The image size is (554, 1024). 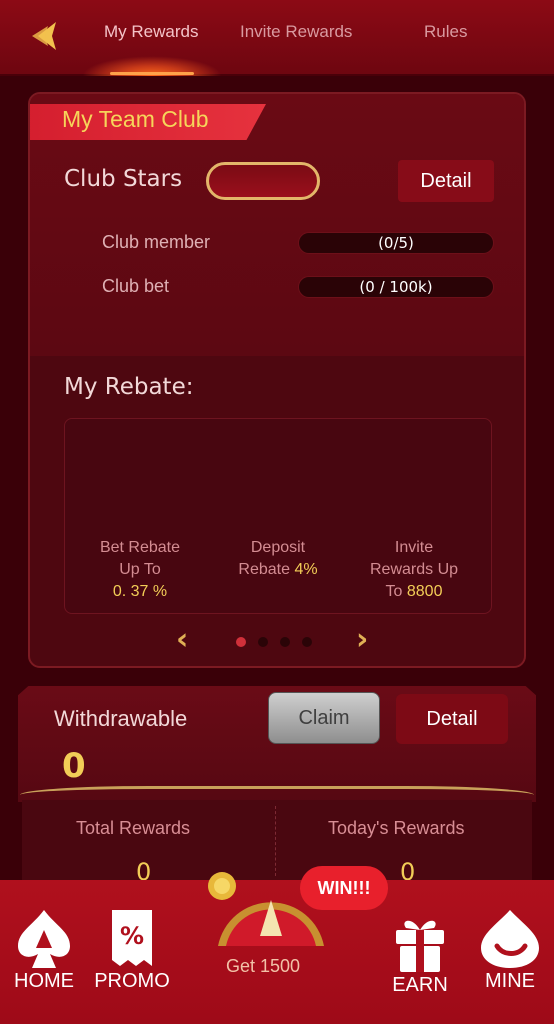 What do you see at coordinates (46, 36) in the screenshot?
I see `back-icon` at bounding box center [46, 36].